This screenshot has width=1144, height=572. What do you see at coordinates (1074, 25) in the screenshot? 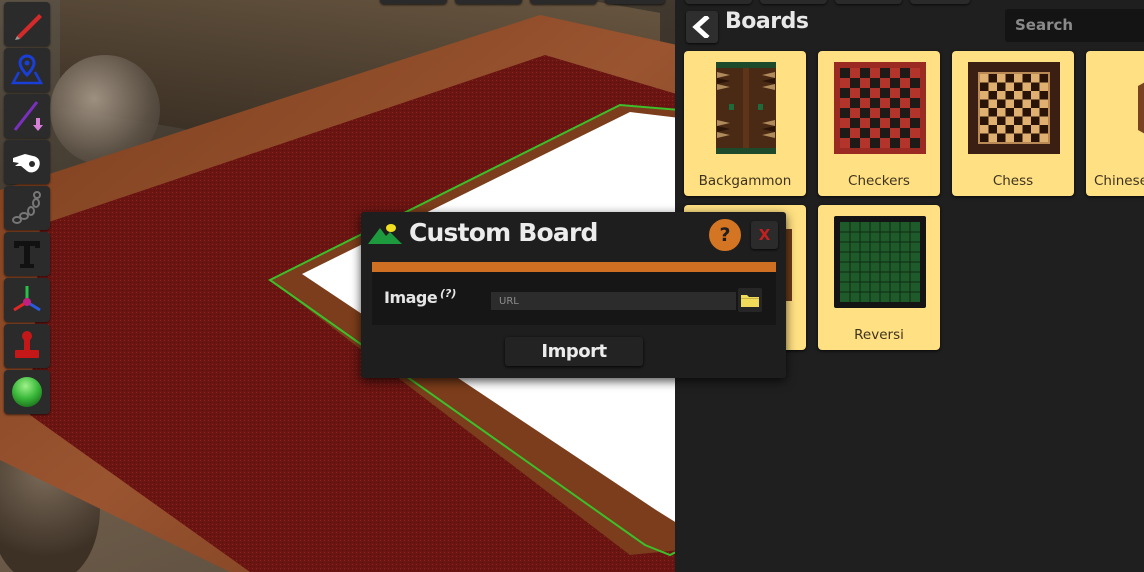
I see `search-input` at bounding box center [1074, 25].